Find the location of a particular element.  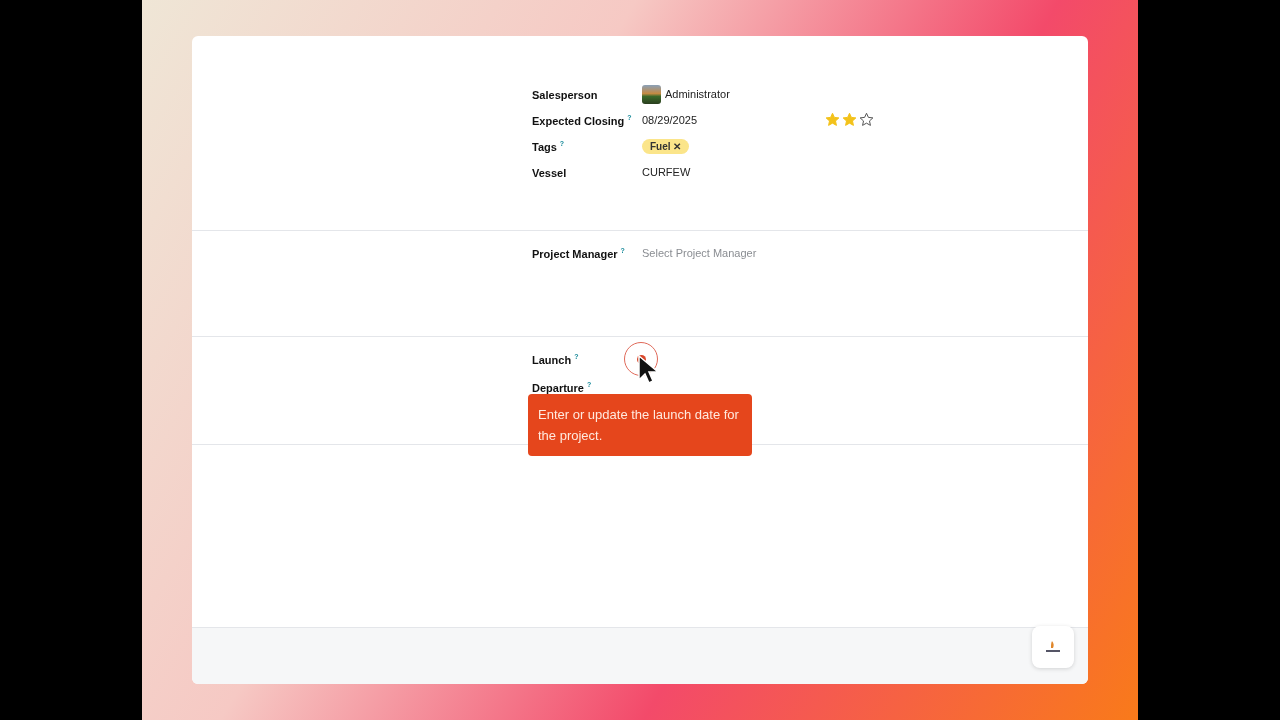

field-value: Administrator is located at coordinates (697, 94).